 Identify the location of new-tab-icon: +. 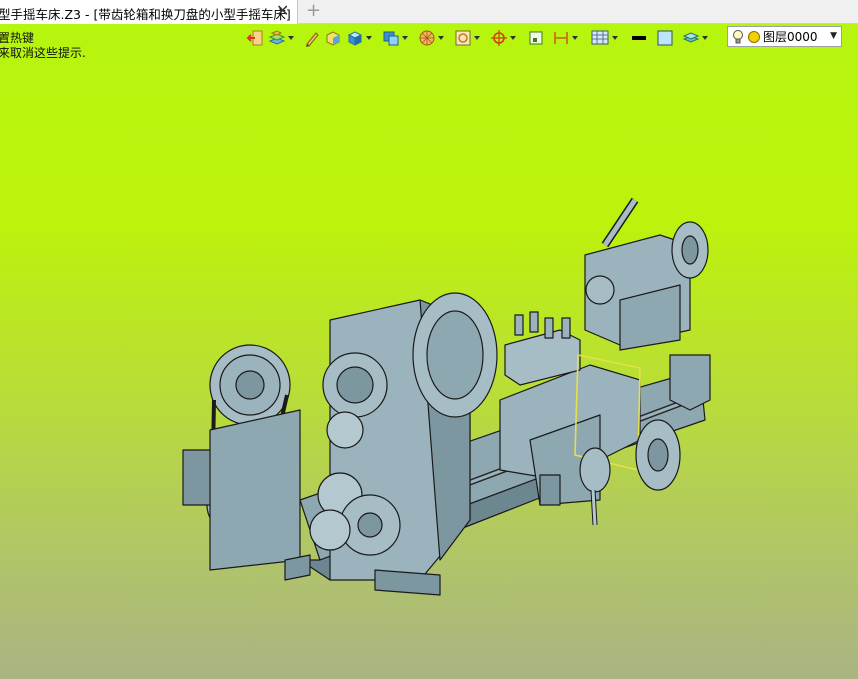
(313, 10).